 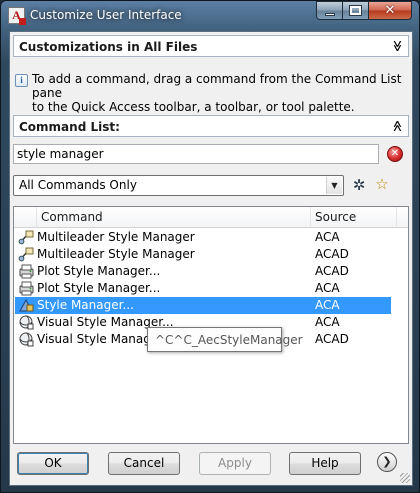 What do you see at coordinates (203, 271) in the screenshot?
I see `table-row: Plot Style Manager... ACAD` at bounding box center [203, 271].